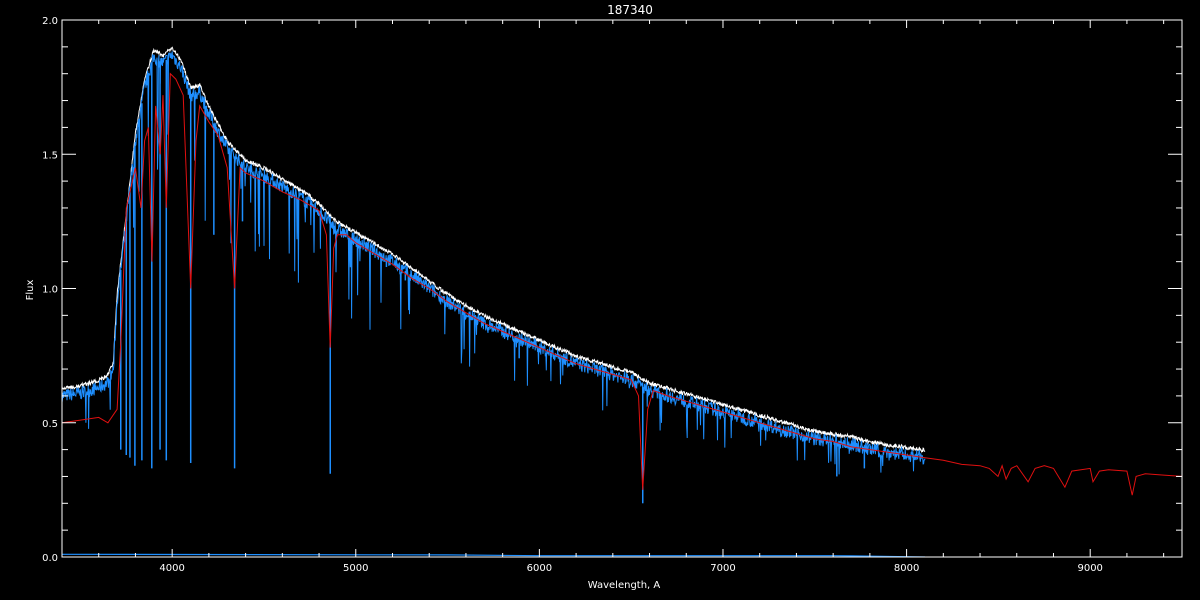 This screenshot has width=1200, height=600. What do you see at coordinates (50, 155) in the screenshot?
I see `y-tick-label: 1.5` at bounding box center [50, 155].